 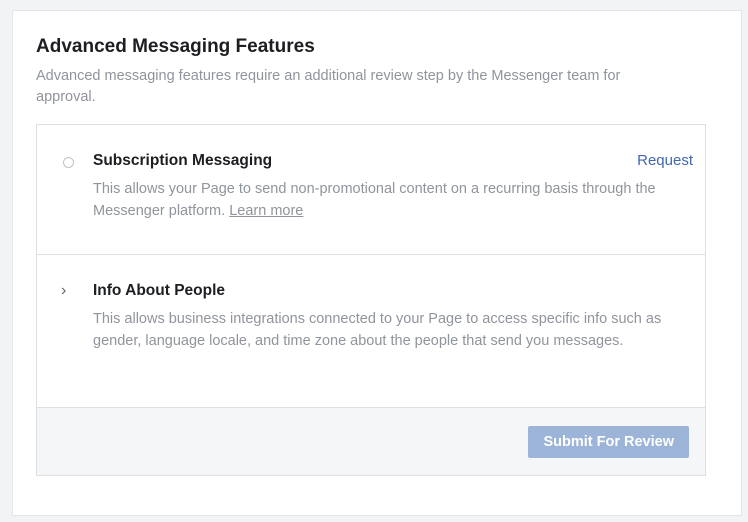 I want to click on section-title: Advanced Messaging Features, so click(x=175, y=46).